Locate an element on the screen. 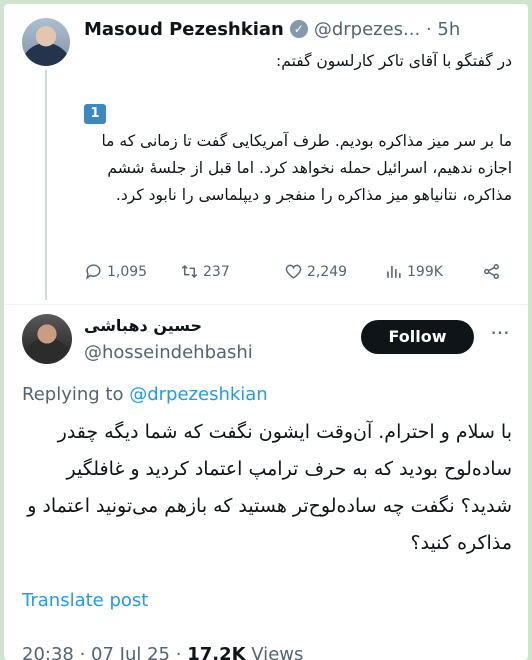 The width and height of the screenshot is (532, 660). reply-author-handle: @hosseindehbashi is located at coordinates (168, 352).